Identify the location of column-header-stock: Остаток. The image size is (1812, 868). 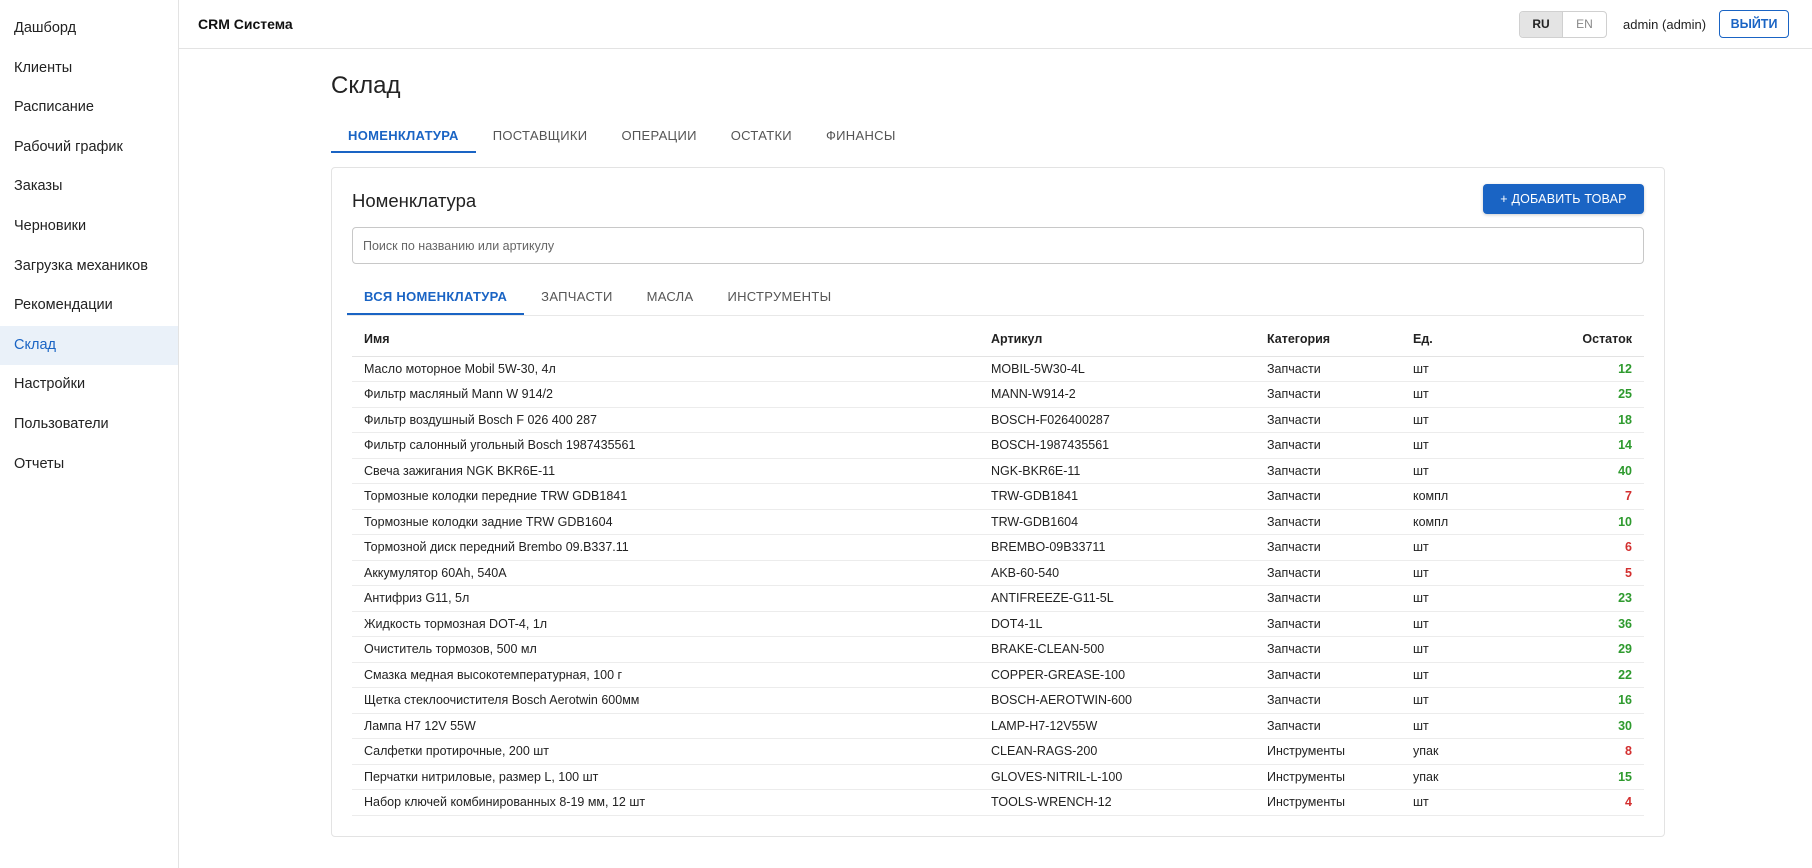
(1570, 339).